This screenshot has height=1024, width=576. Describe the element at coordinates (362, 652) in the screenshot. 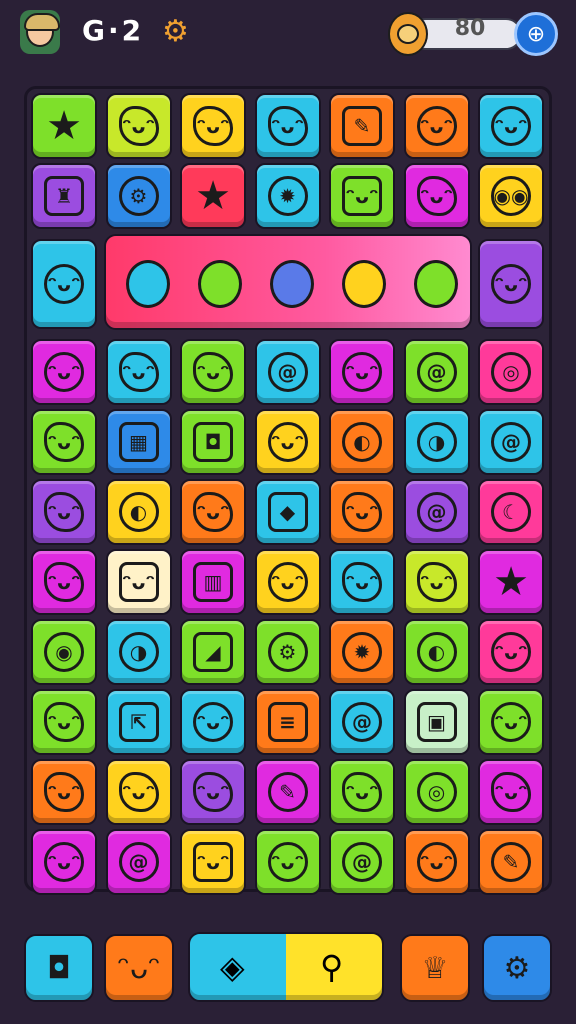

I see `tile-burst: ✹` at that location.